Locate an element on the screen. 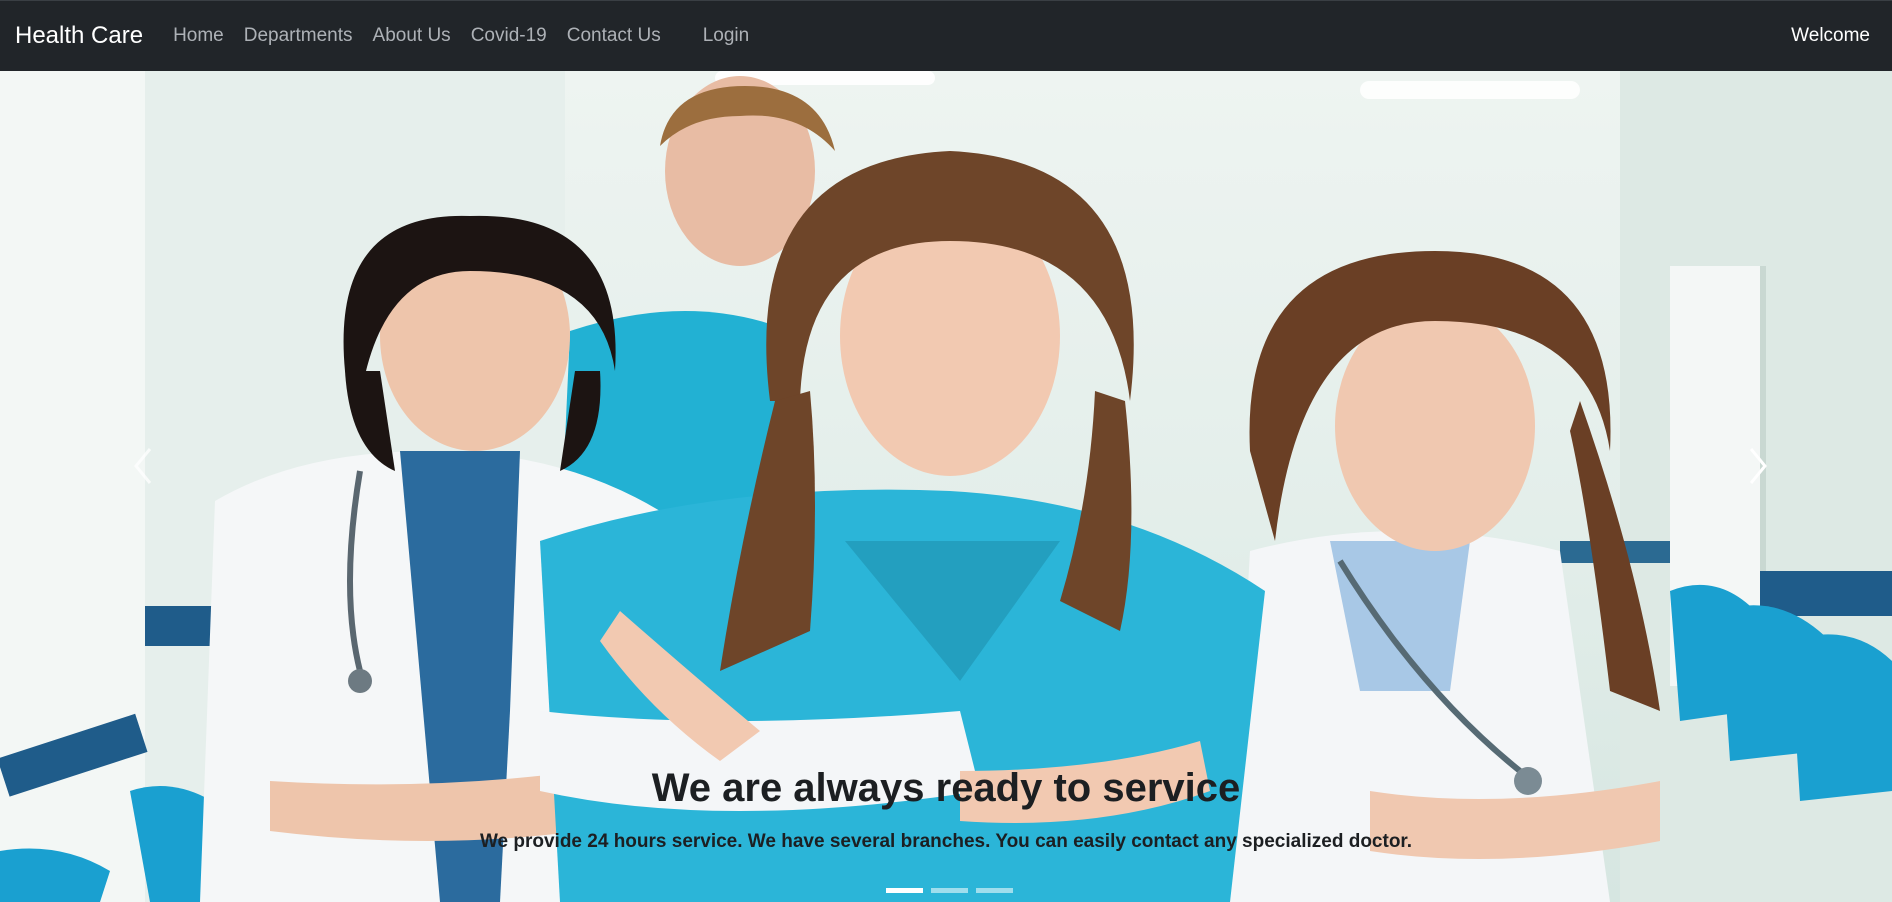  carousel-indicators is located at coordinates (953, 890).